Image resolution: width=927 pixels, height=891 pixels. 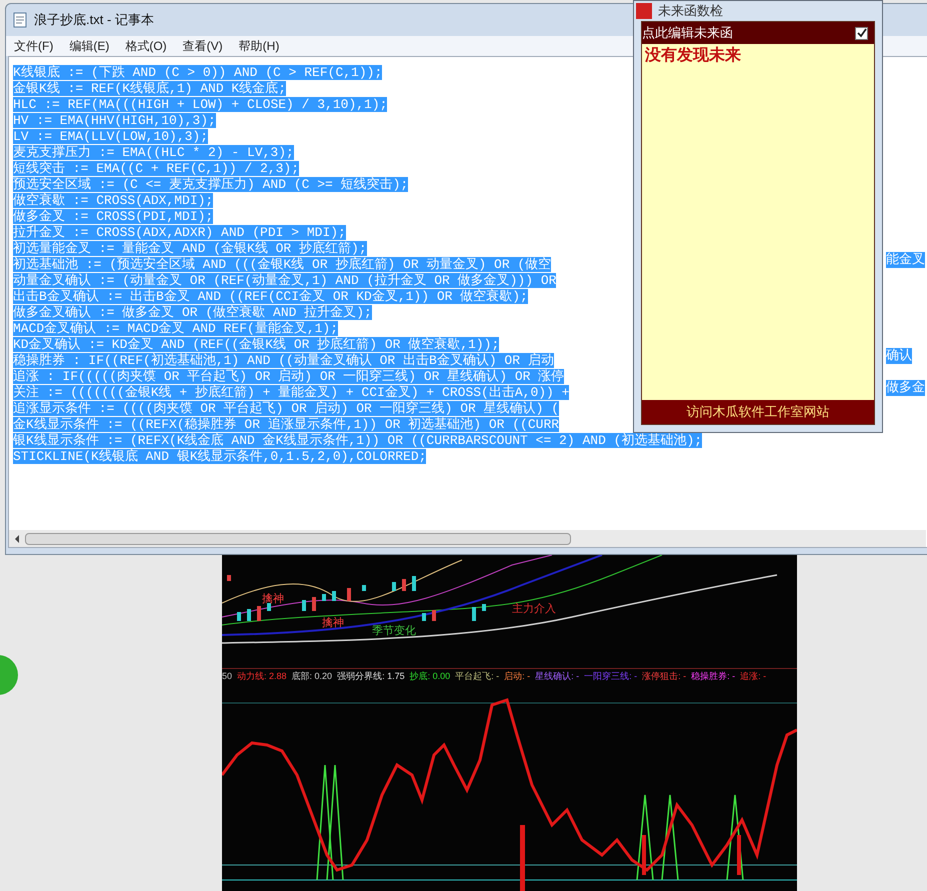 I want to click on indicator-value: 星线确认: -, so click(x=557, y=676).